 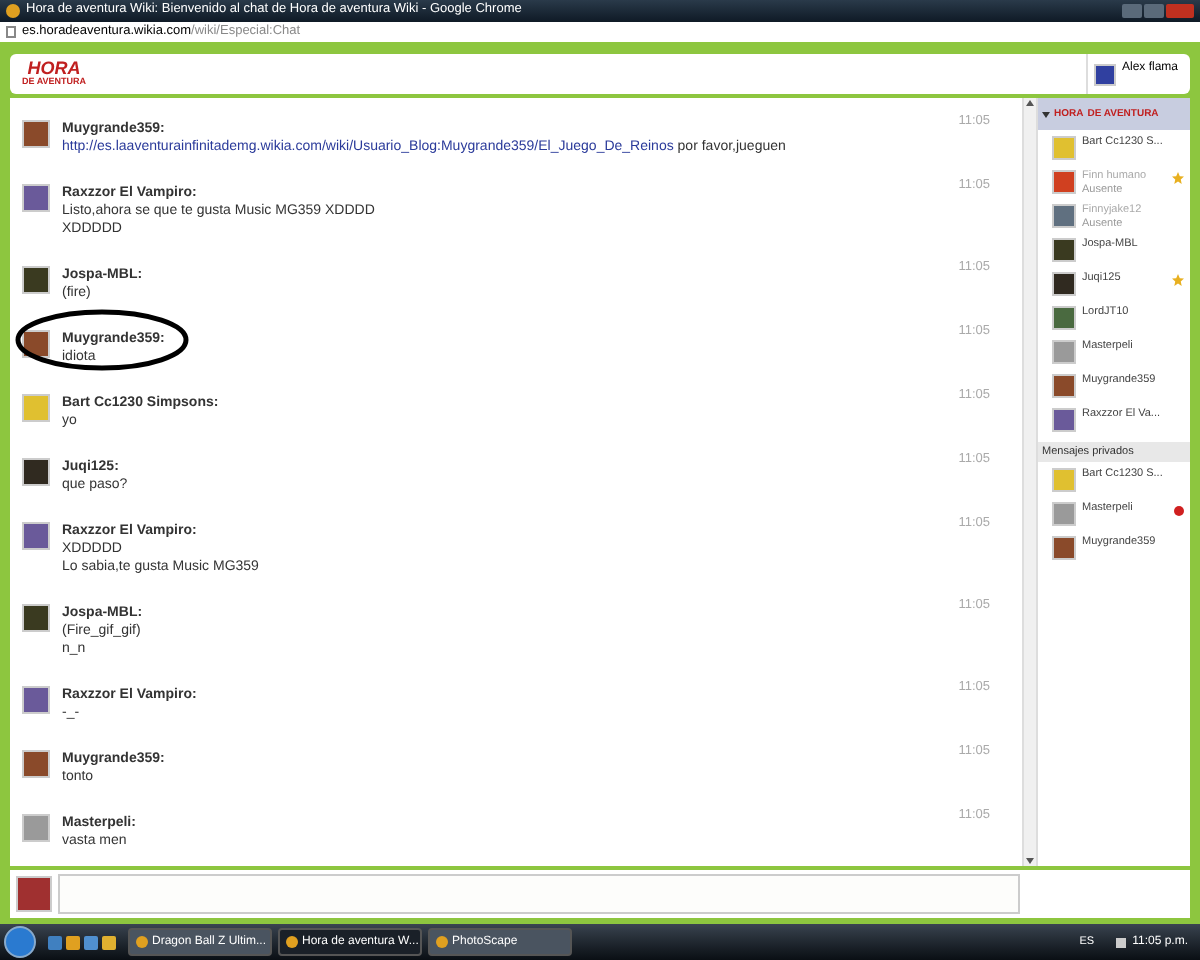 I want to click on scroll-down-icon, so click(x=1030, y=861).